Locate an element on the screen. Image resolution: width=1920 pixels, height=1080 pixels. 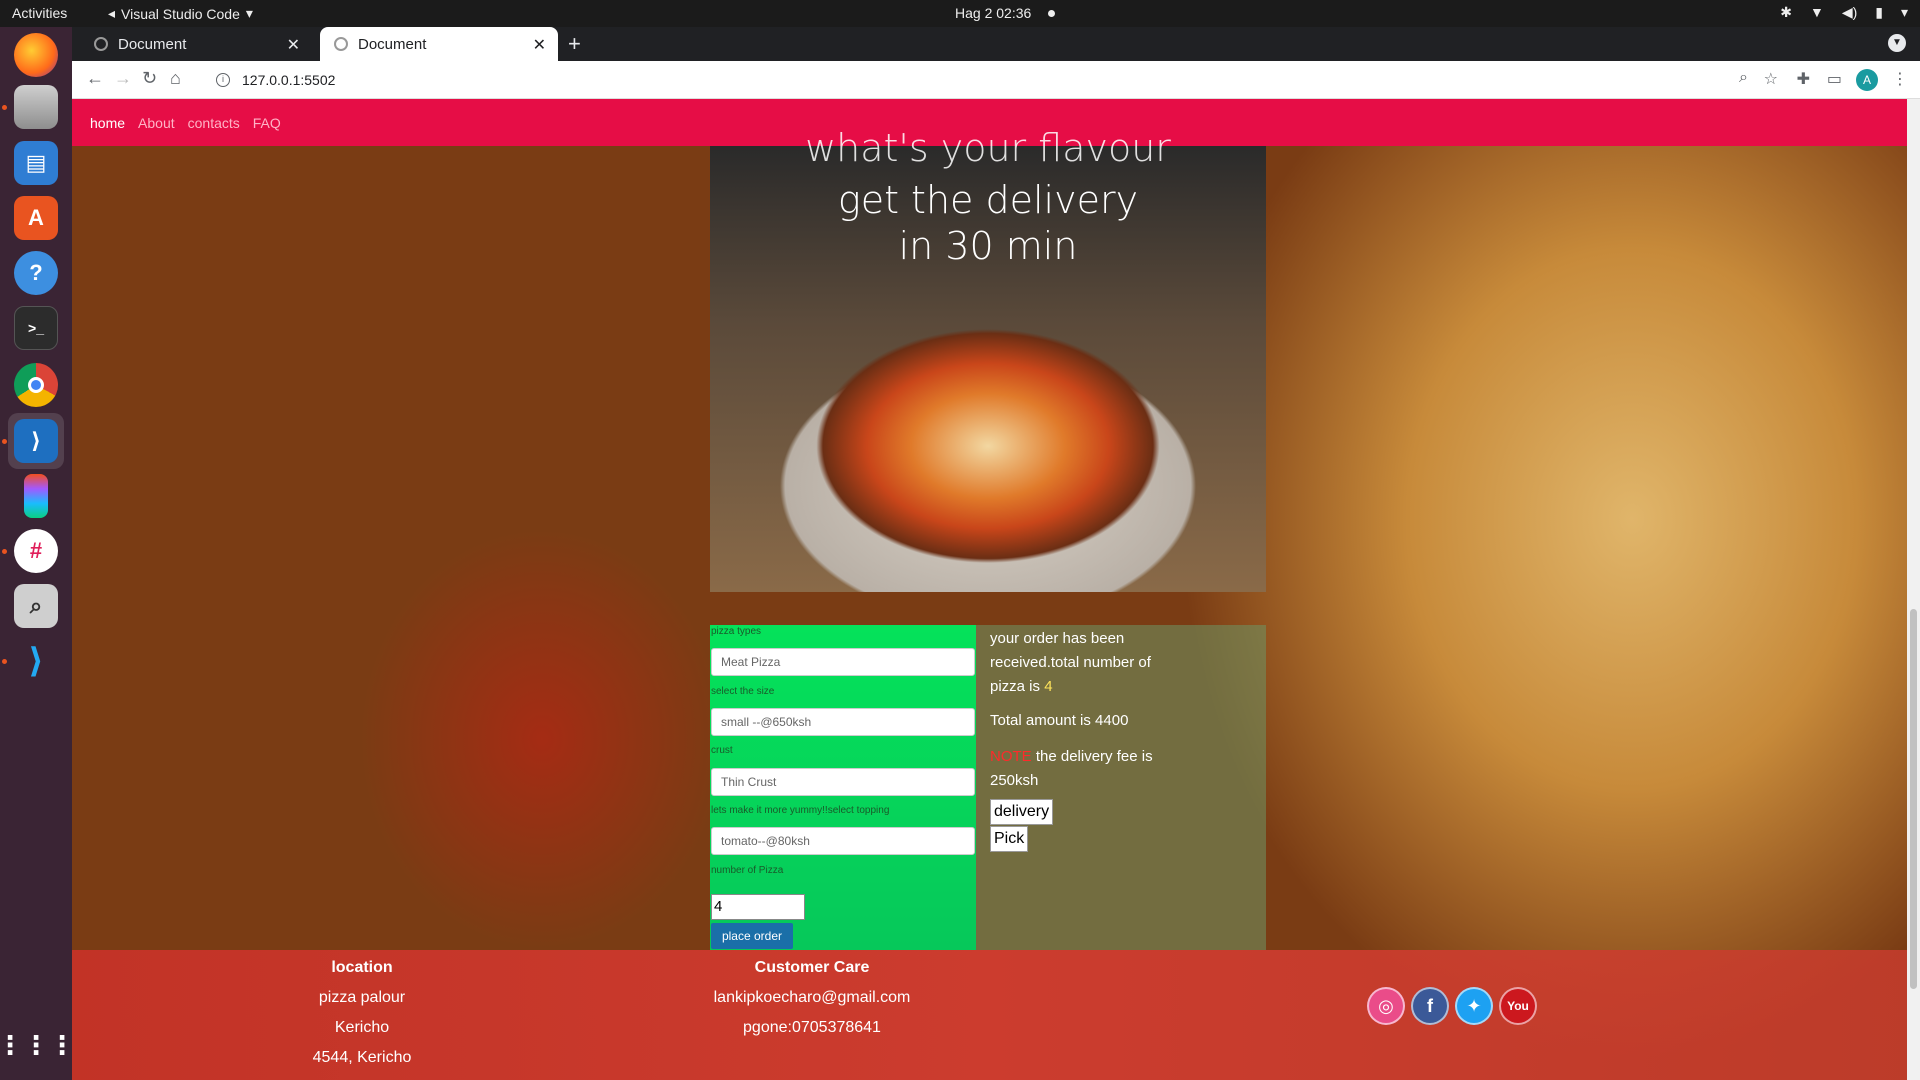
files-icon is located at coordinates (36, 107).